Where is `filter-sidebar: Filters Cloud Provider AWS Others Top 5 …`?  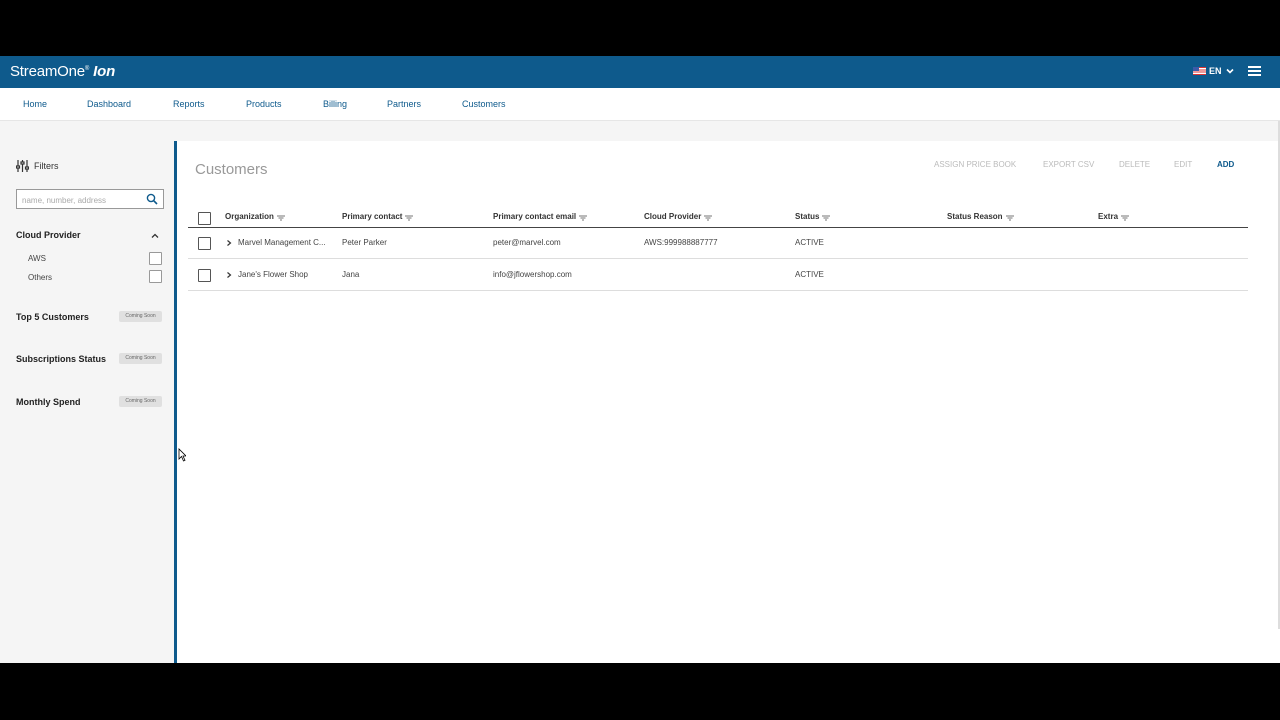
filter-sidebar: Filters Cloud Provider AWS Others Top 5 … is located at coordinates (87, 402).